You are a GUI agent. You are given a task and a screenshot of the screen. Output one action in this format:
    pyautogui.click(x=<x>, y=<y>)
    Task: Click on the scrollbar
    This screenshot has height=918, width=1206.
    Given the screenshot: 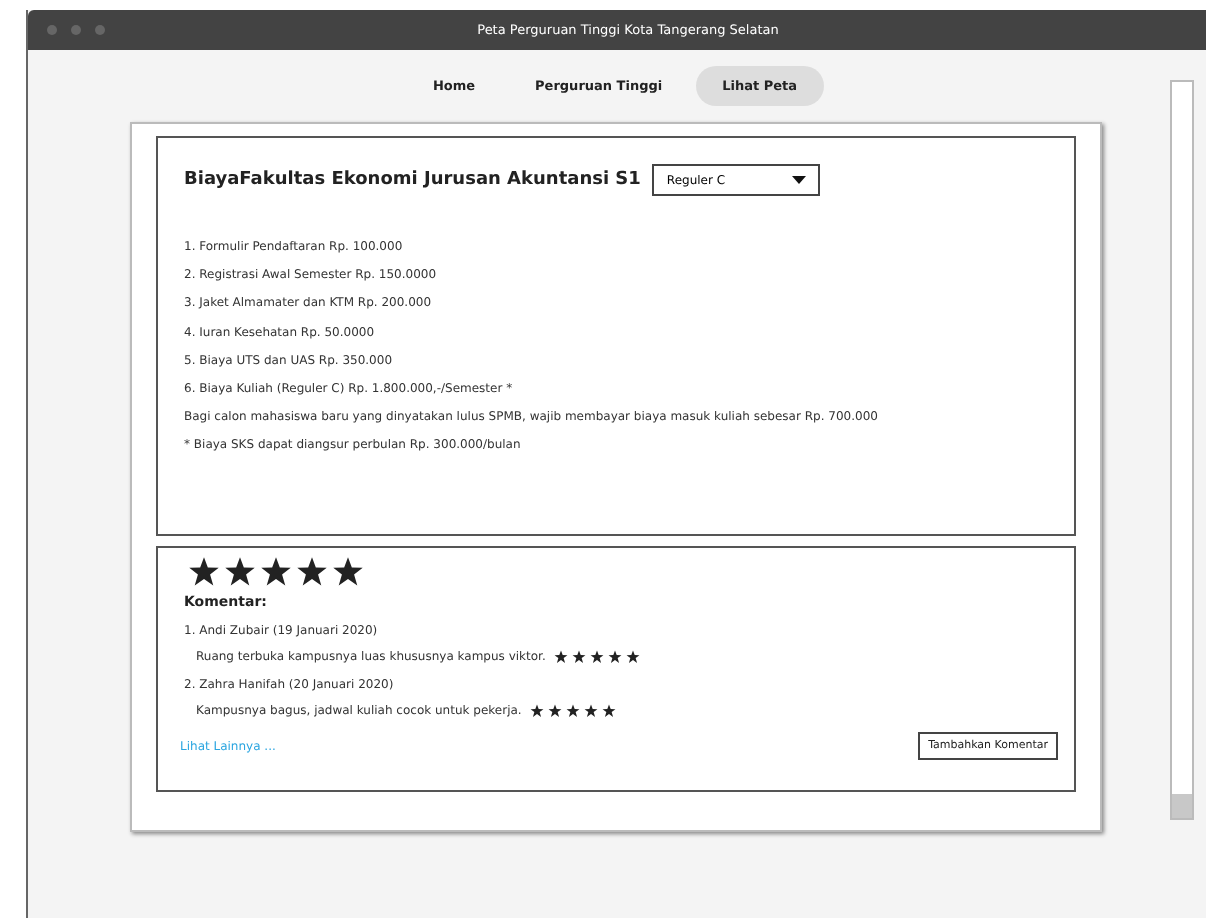 What is the action you would take?
    pyautogui.click(x=1182, y=450)
    